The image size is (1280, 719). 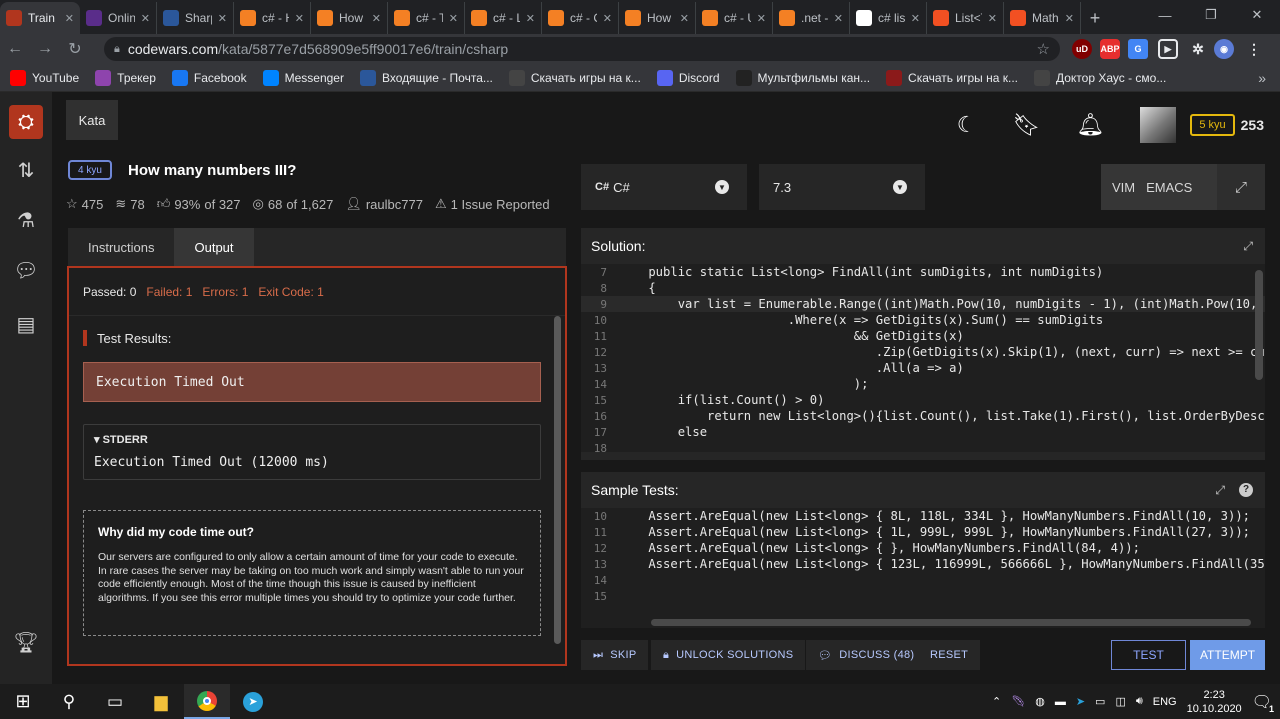 What do you see at coordinates (26, 270) in the screenshot?
I see `discuss-icon: 💬︎` at bounding box center [26, 270].